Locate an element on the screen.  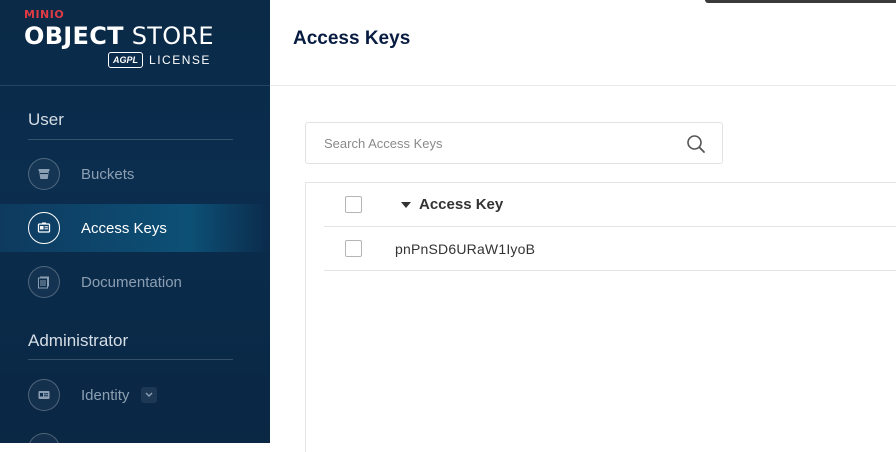
page-title: Access Keys is located at coordinates (352, 38).